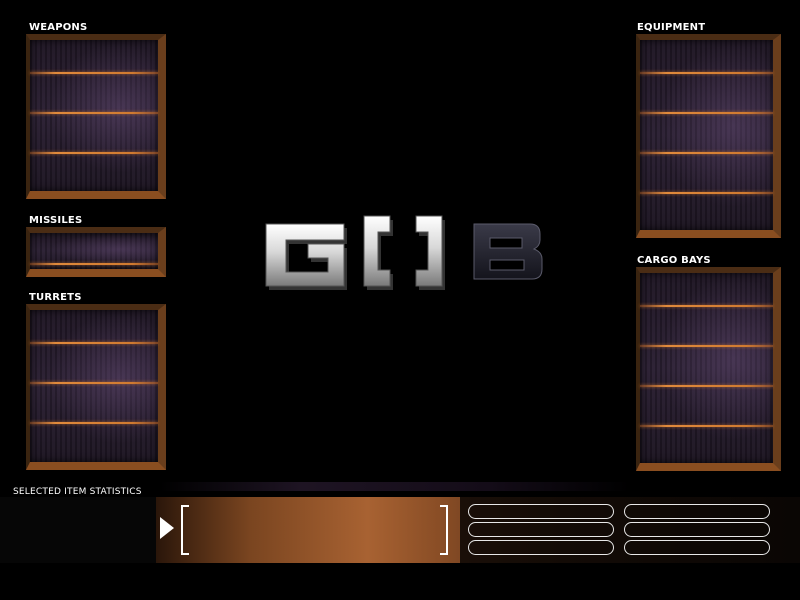 This screenshot has height=600, width=800. Describe the element at coordinates (58, 27) in the screenshot. I see `weapons-label: WEAPONS` at that location.